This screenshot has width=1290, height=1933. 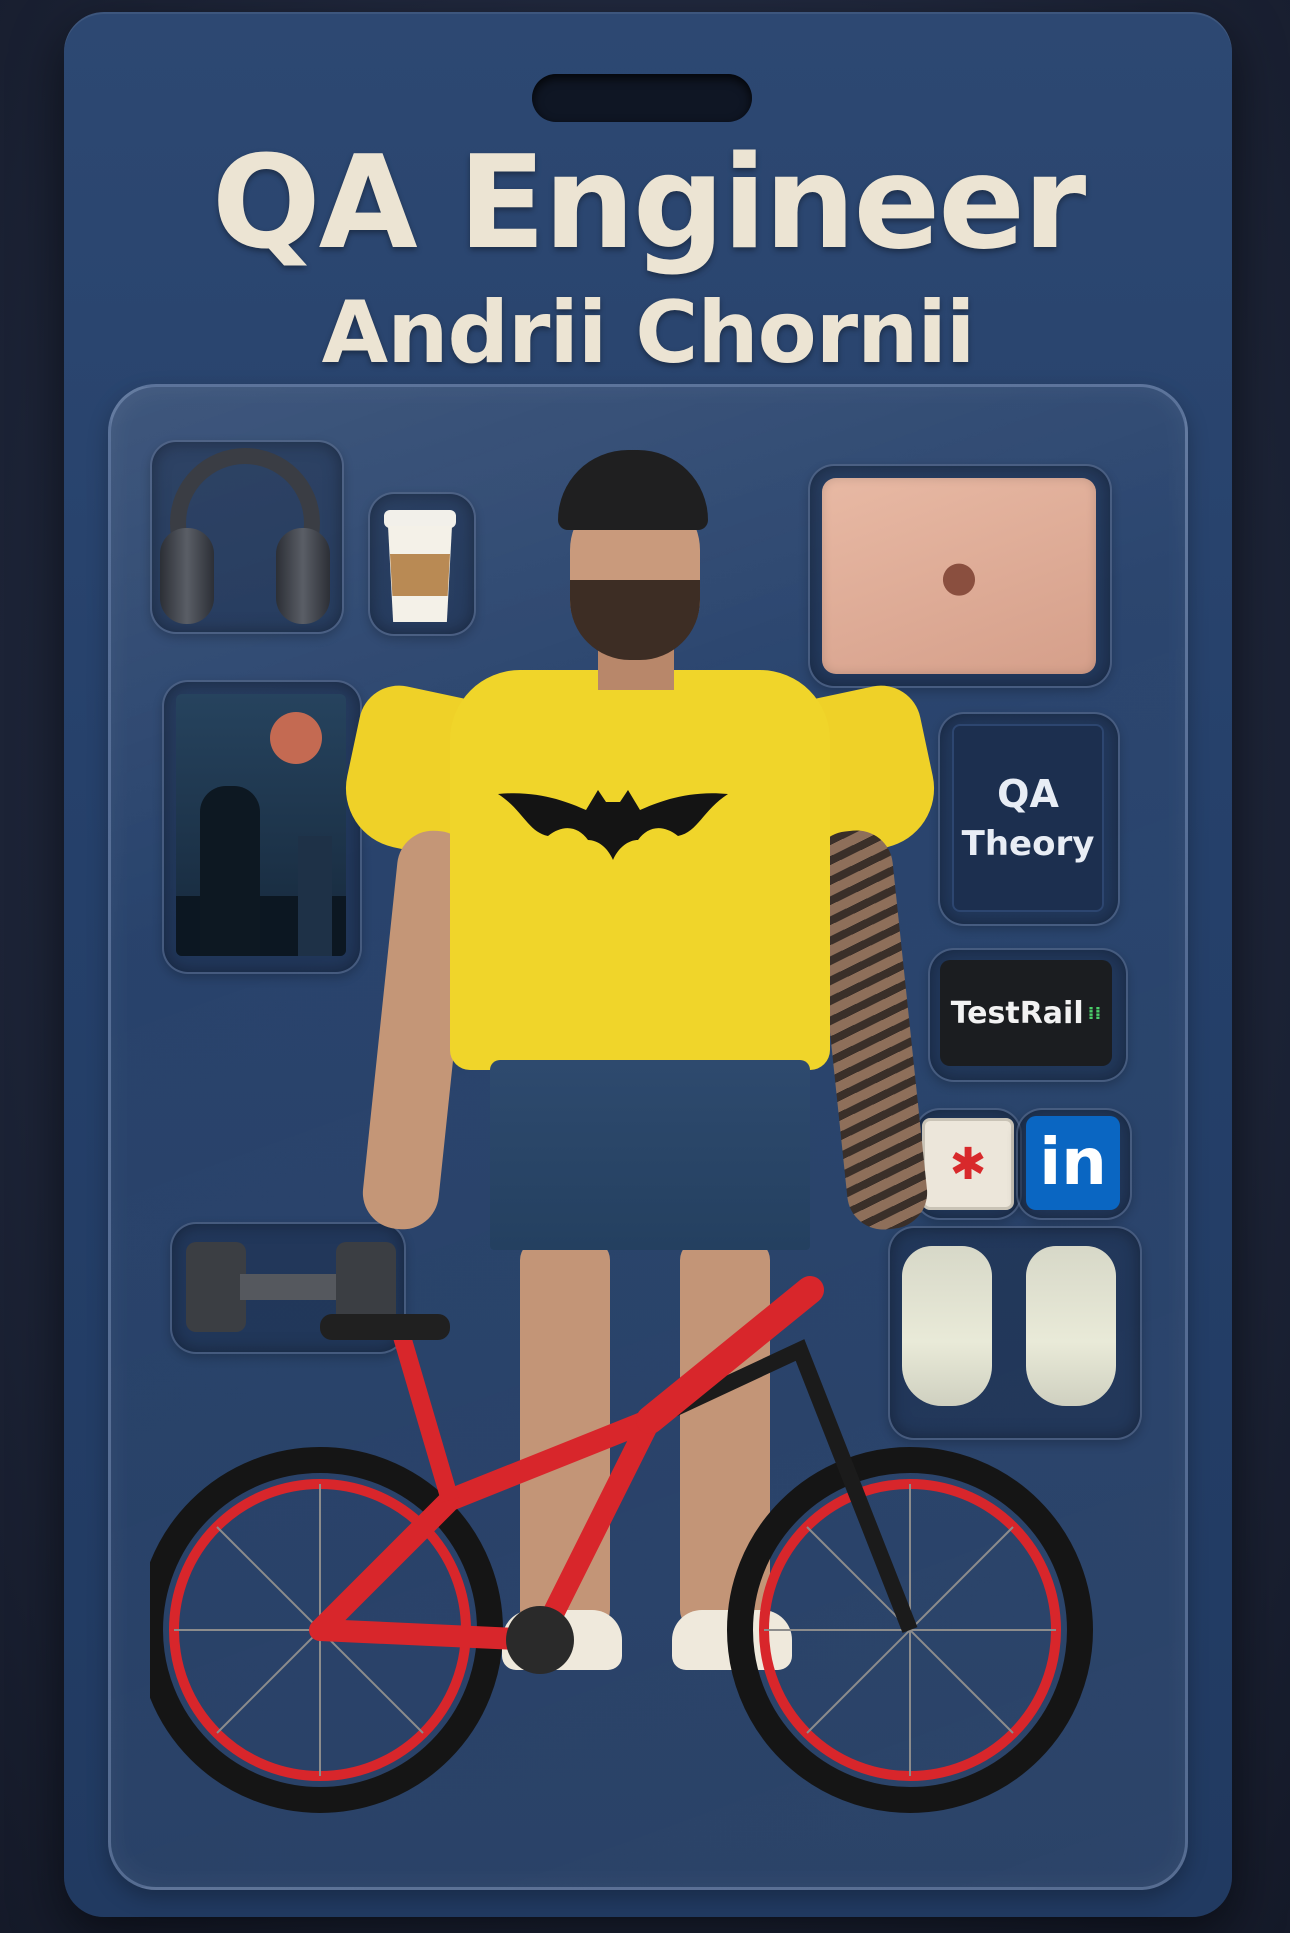 I want to click on bug-icon: ✱, so click(x=968, y=1164).